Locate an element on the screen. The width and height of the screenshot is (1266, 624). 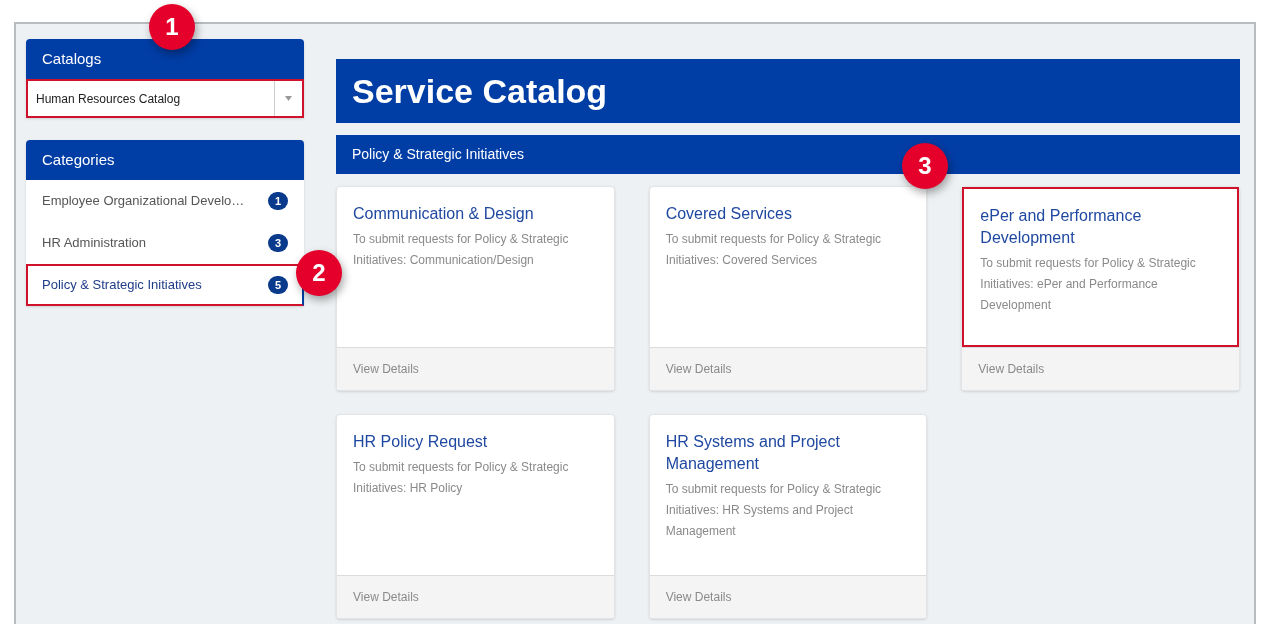
service-card: HR Systems and Project Management To submit requests for Policy & Strategic Initiatives: HR Systems and Project Management View Details is located at coordinates (788, 516).